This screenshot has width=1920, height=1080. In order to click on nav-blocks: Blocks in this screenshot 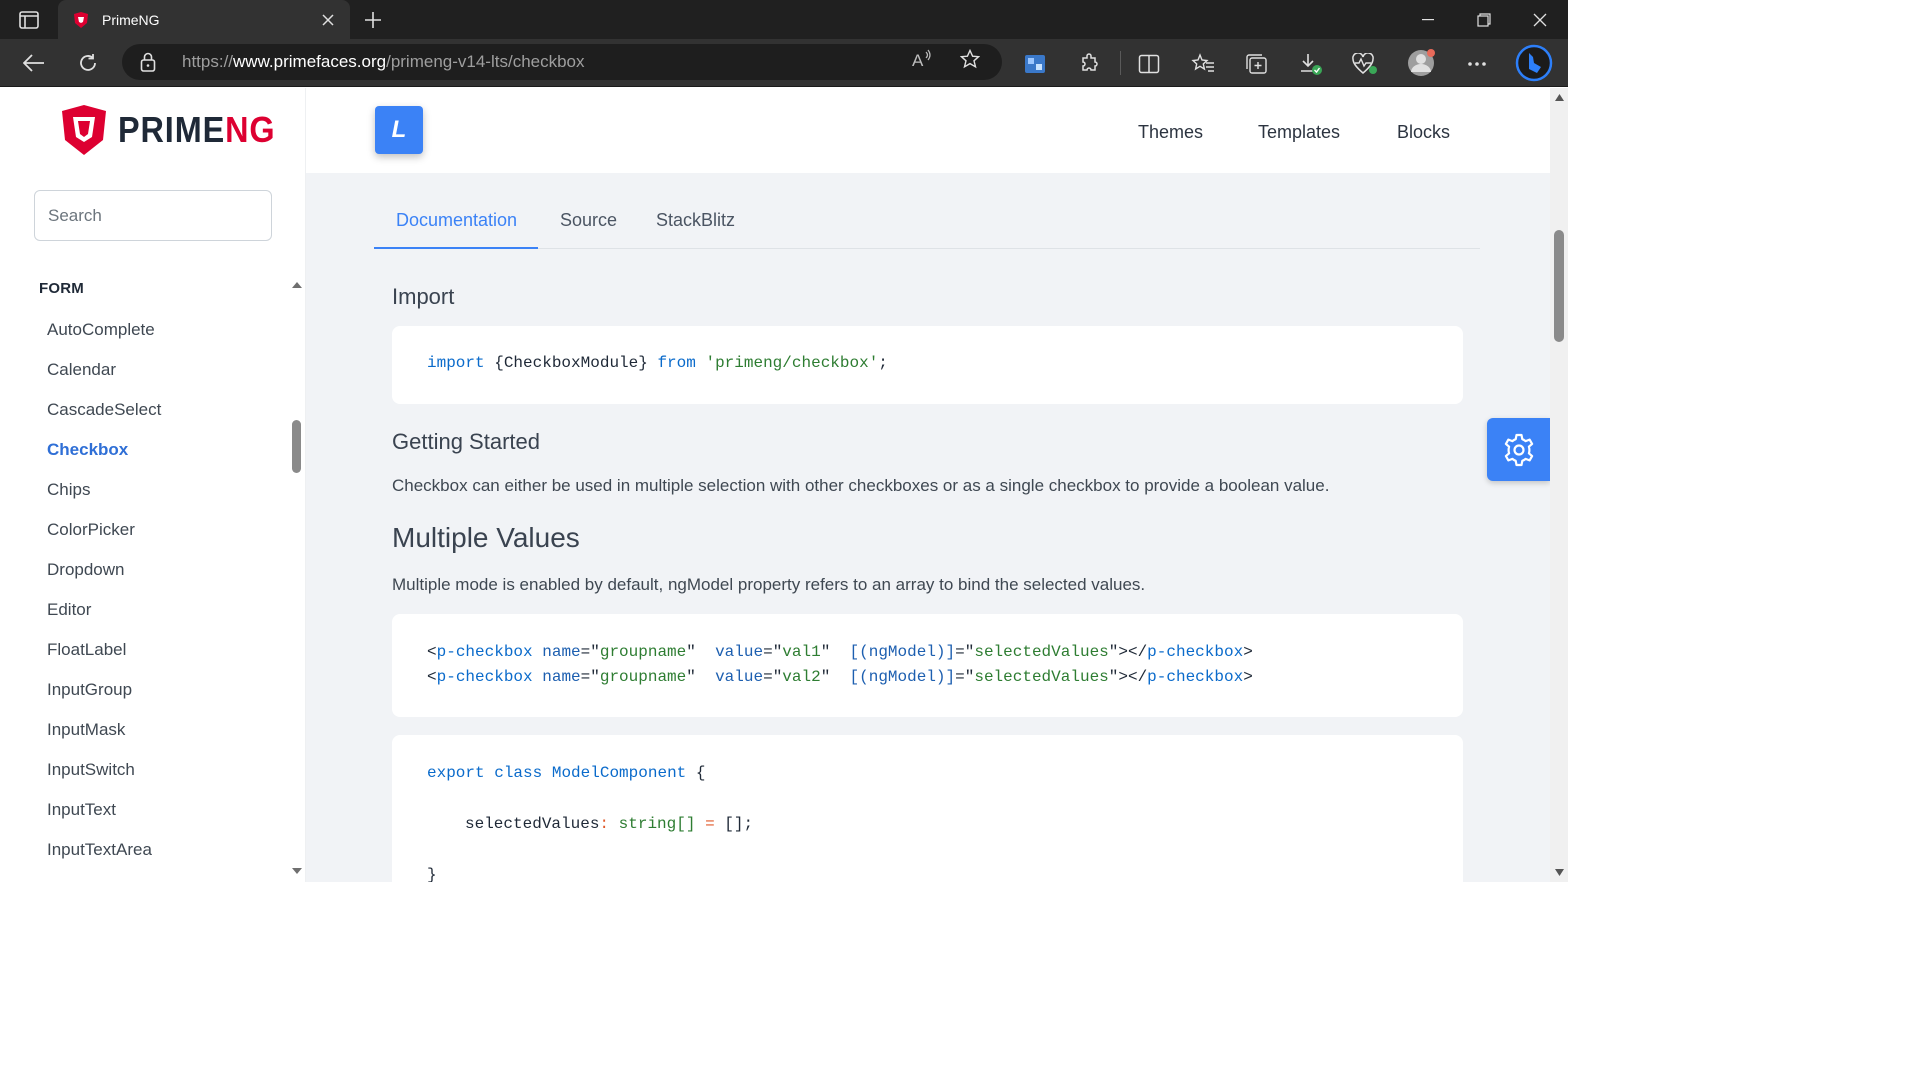, I will do `click(1423, 132)`.